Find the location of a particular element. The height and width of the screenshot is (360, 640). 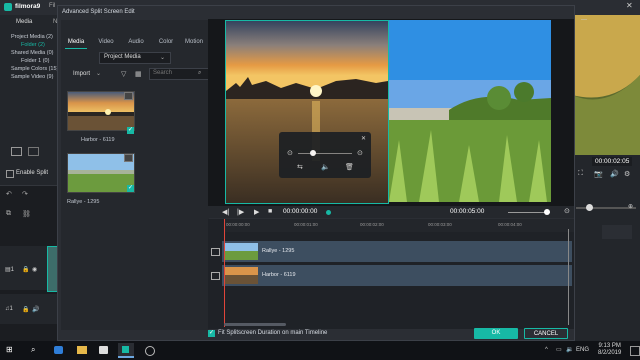

tab-color: Color is located at coordinates (166, 42).